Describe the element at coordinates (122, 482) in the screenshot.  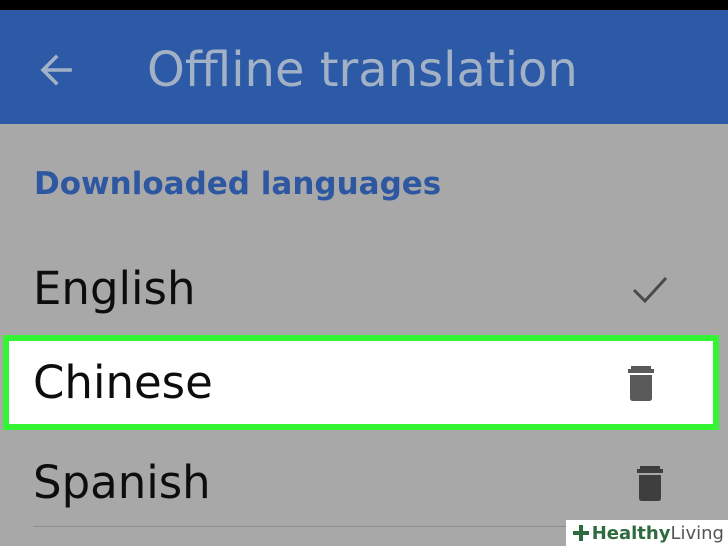
I see `language-name: Spanish` at that location.